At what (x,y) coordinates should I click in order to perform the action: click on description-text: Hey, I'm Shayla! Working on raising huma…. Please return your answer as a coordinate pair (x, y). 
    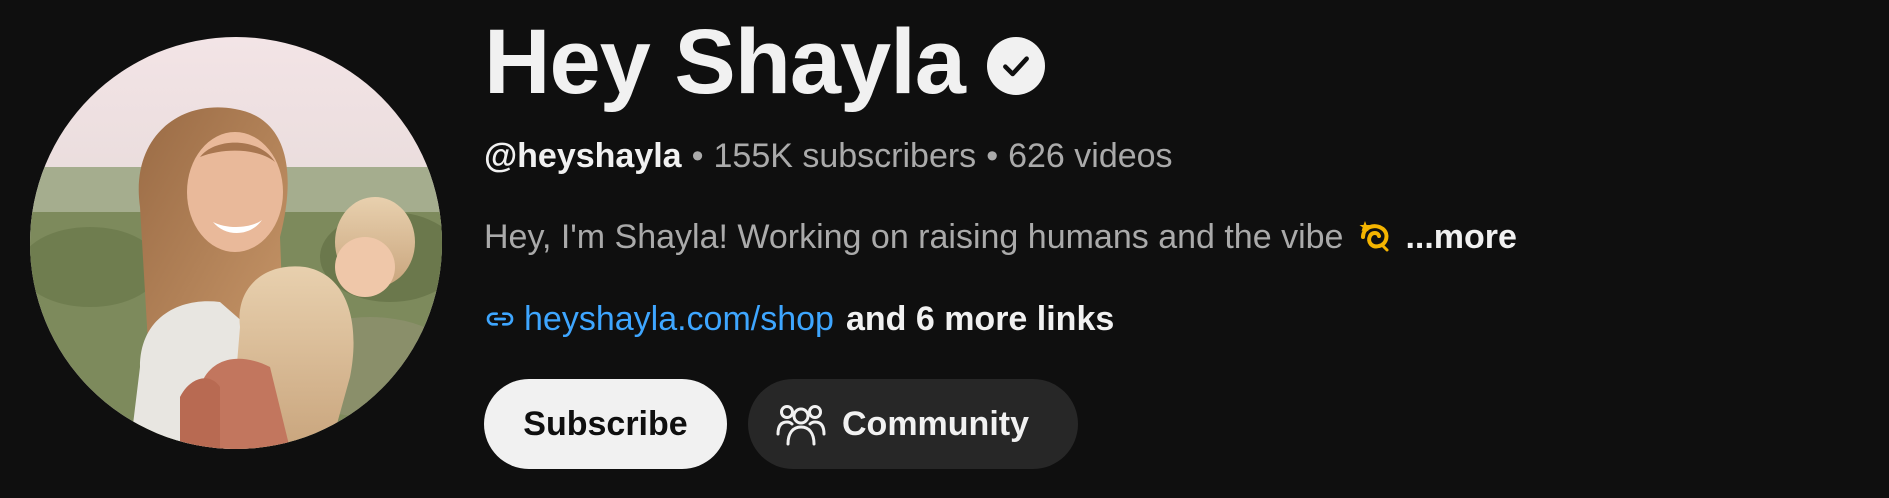
    Looking at the image, I should click on (914, 237).